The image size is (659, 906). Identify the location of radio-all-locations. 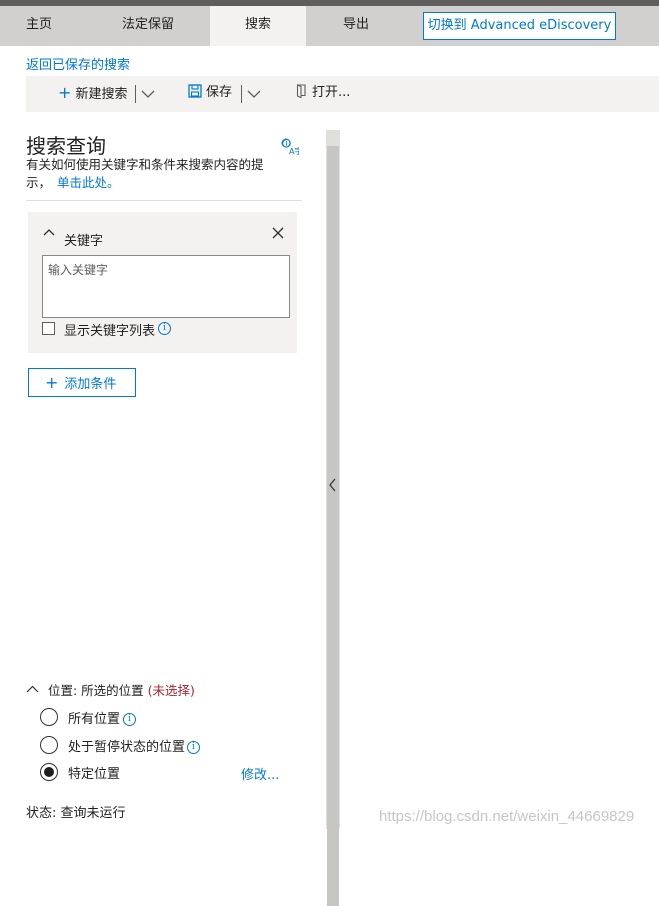
(49, 717).